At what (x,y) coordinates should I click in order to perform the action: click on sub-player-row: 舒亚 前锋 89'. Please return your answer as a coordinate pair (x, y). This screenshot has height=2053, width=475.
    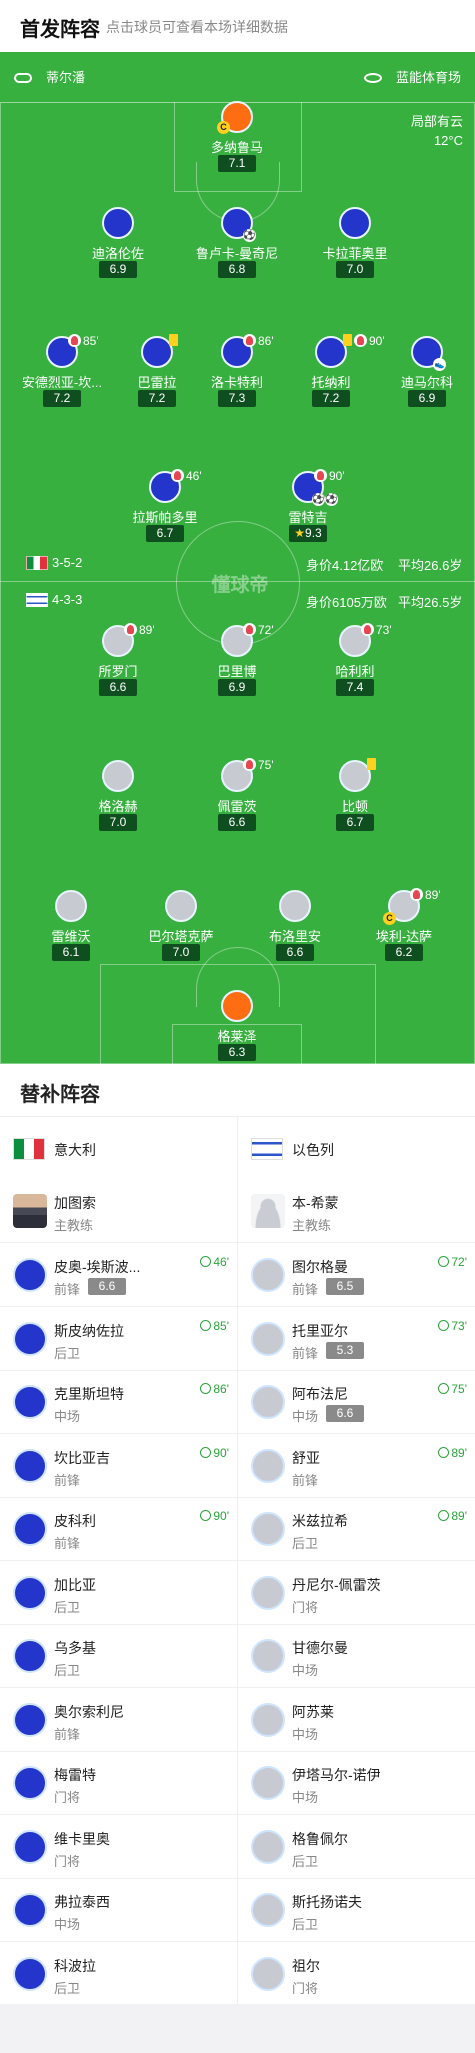
    Looking at the image, I should click on (356, 1466).